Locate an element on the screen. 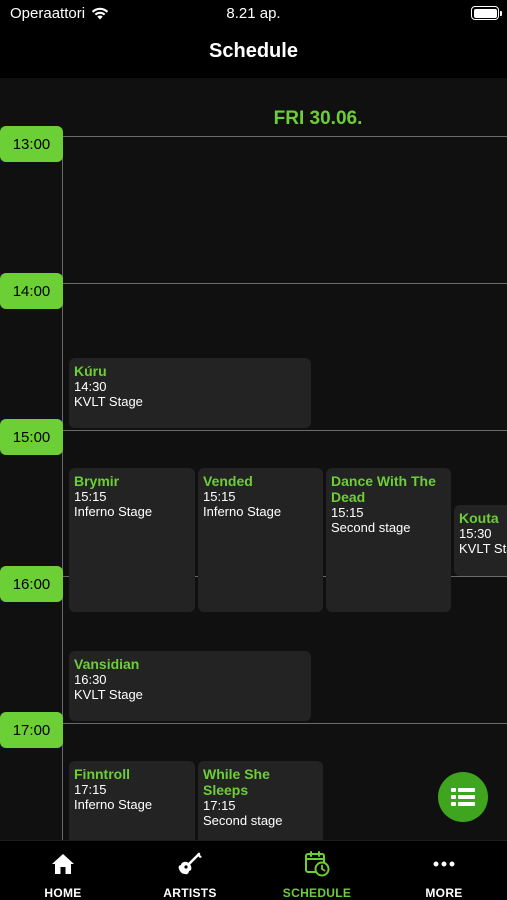 The height and width of the screenshot is (900, 507). event-time: 16:30 is located at coordinates (90, 679).